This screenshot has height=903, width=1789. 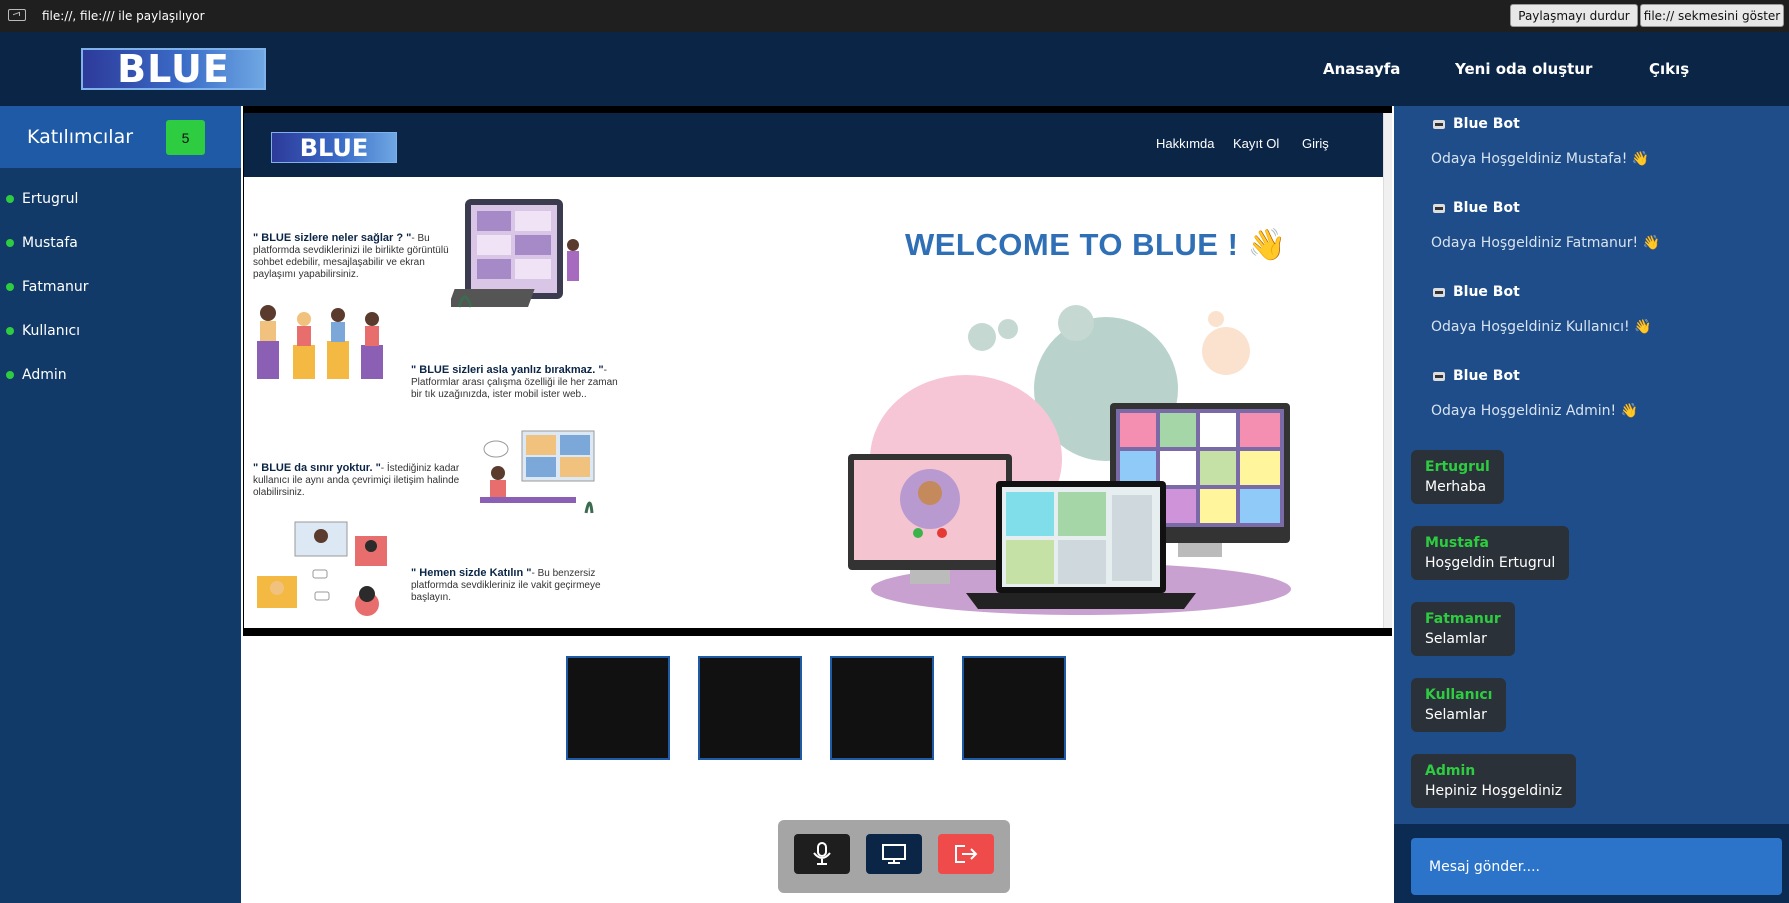 I want to click on leave-icon, so click(x=966, y=854).